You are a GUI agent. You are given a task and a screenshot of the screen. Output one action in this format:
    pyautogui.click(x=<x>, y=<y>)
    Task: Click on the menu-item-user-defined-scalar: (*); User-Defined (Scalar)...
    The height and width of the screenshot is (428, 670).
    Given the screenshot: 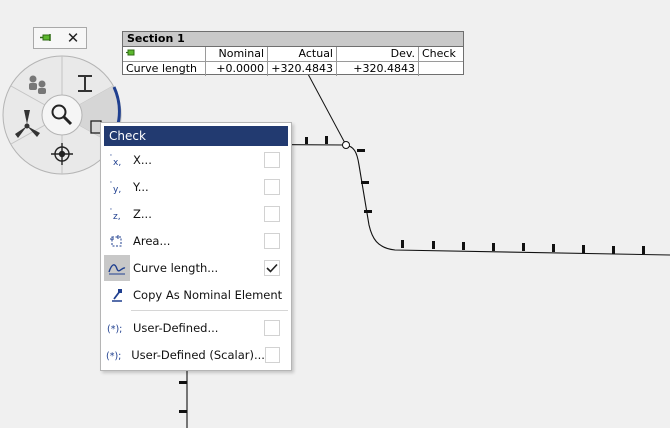 What is the action you would take?
    pyautogui.click(x=196, y=355)
    